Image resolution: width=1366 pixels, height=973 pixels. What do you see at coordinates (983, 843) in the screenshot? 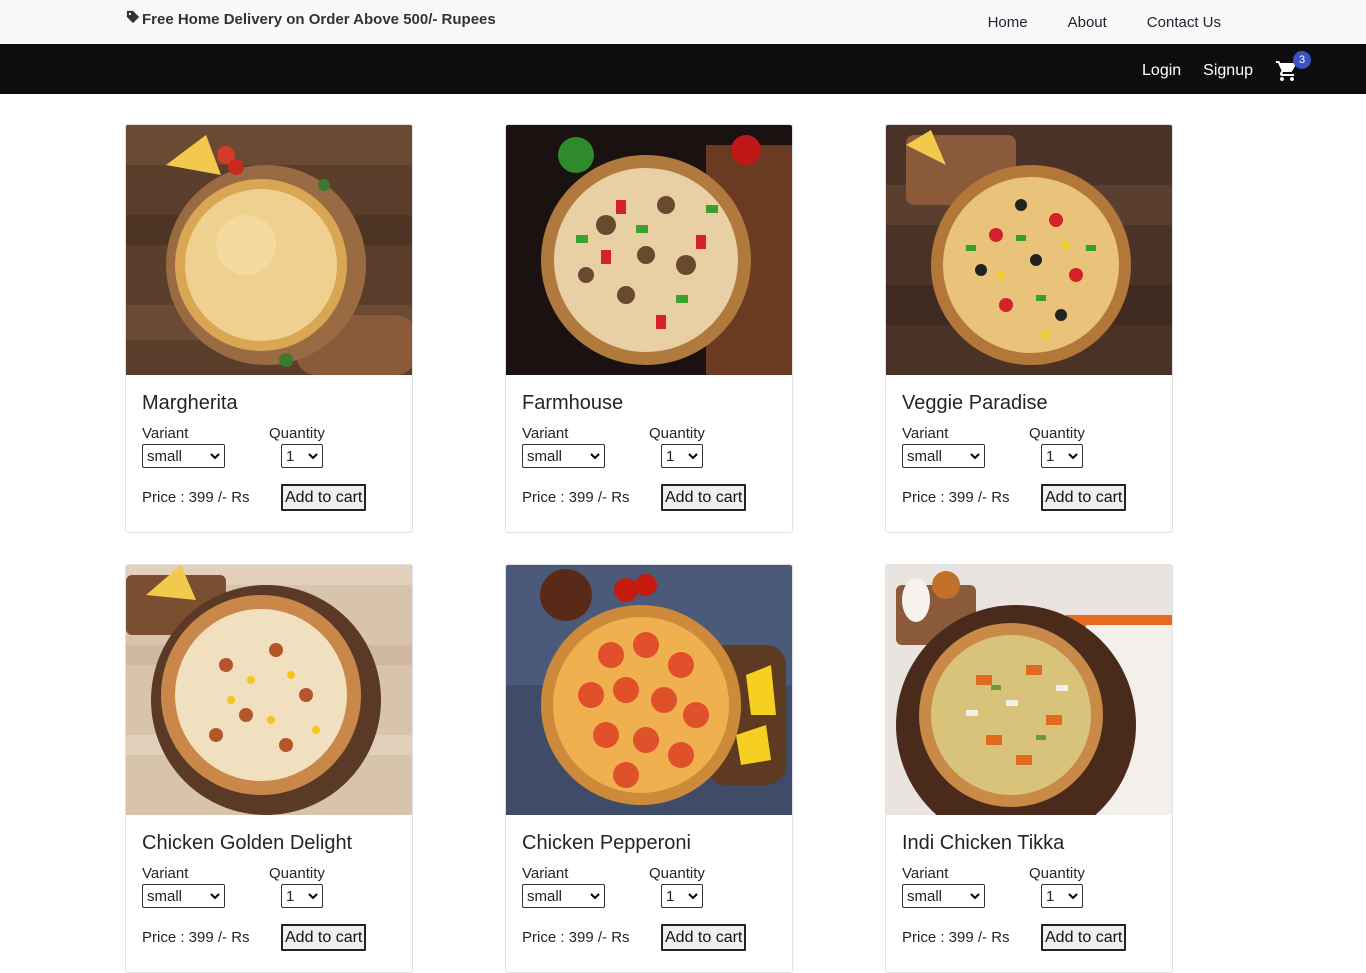
I see `product-name: Indi Chicken Tikka` at bounding box center [983, 843].